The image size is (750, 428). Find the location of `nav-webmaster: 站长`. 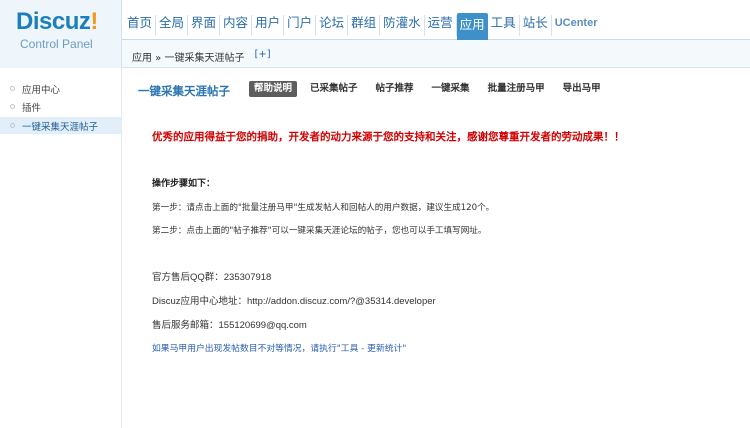

nav-webmaster: 站长 is located at coordinates (536, 25).